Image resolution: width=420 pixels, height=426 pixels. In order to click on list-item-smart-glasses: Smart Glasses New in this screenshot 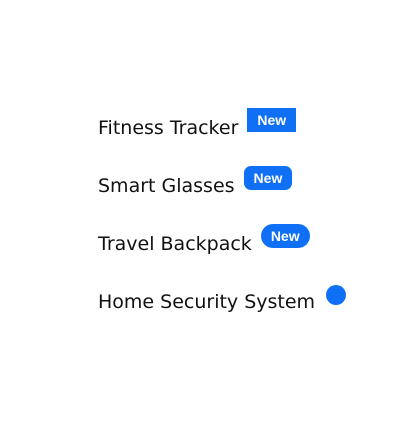, I will do `click(222, 195)`.